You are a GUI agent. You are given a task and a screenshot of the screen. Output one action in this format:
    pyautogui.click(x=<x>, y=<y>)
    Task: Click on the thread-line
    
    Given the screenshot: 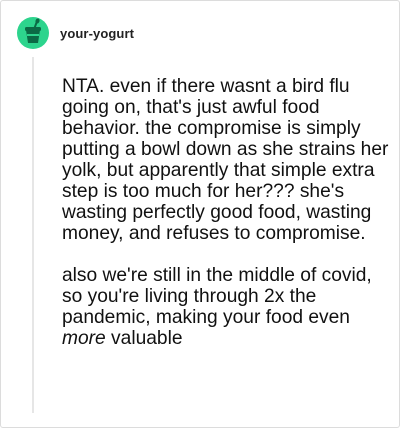 What is the action you would take?
    pyautogui.click(x=33, y=235)
    